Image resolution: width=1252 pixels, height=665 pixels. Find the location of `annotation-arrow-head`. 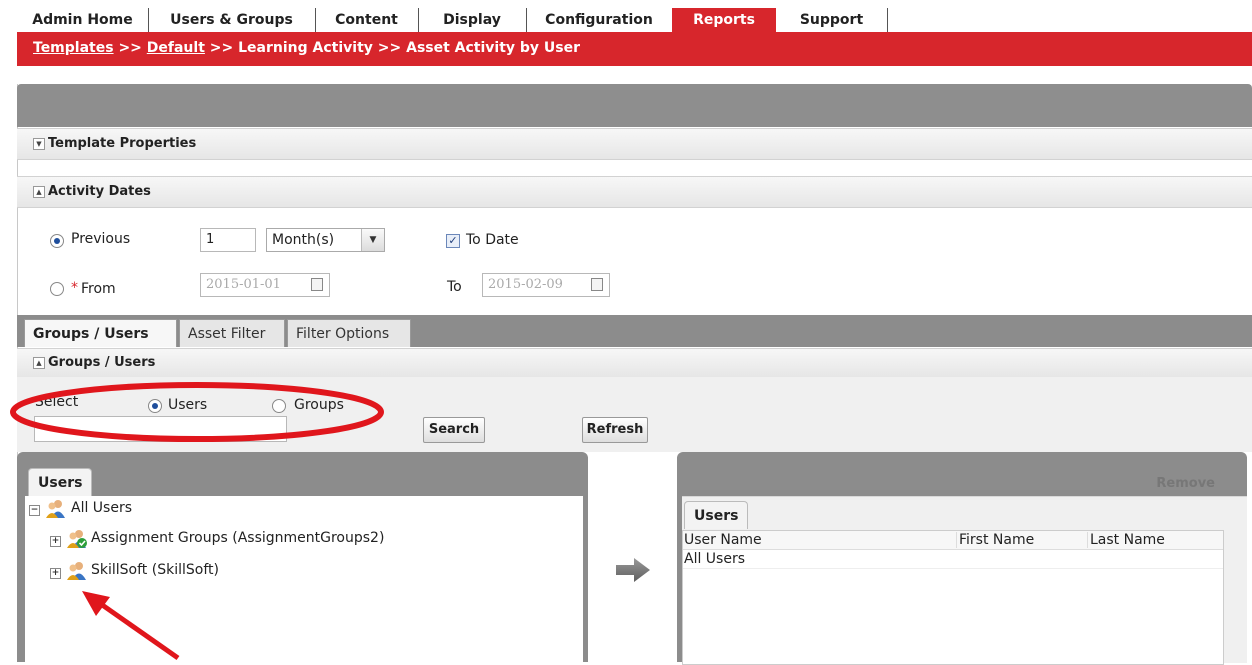

annotation-arrow-head is located at coordinates (96, 603).